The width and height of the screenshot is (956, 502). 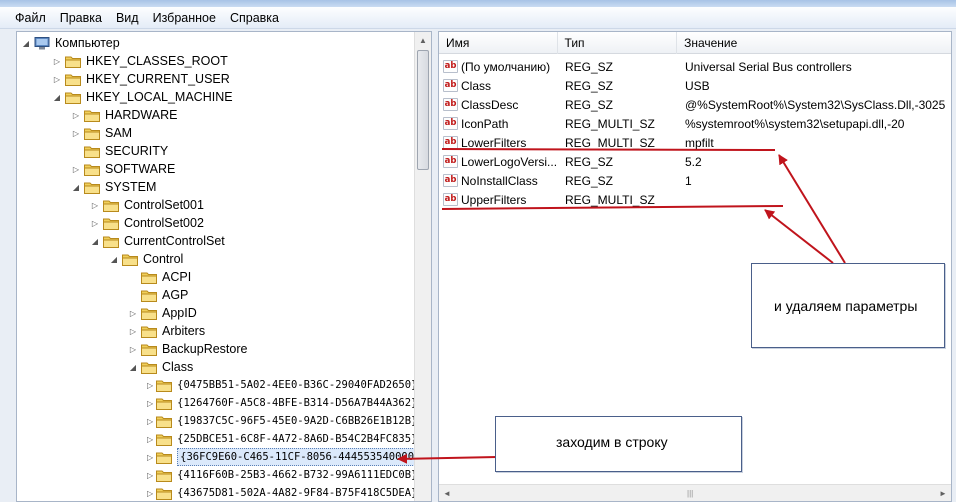 I want to click on value-row: ab LowerFilters REG_MULTI_SZ mpfilt, so click(x=695, y=142).